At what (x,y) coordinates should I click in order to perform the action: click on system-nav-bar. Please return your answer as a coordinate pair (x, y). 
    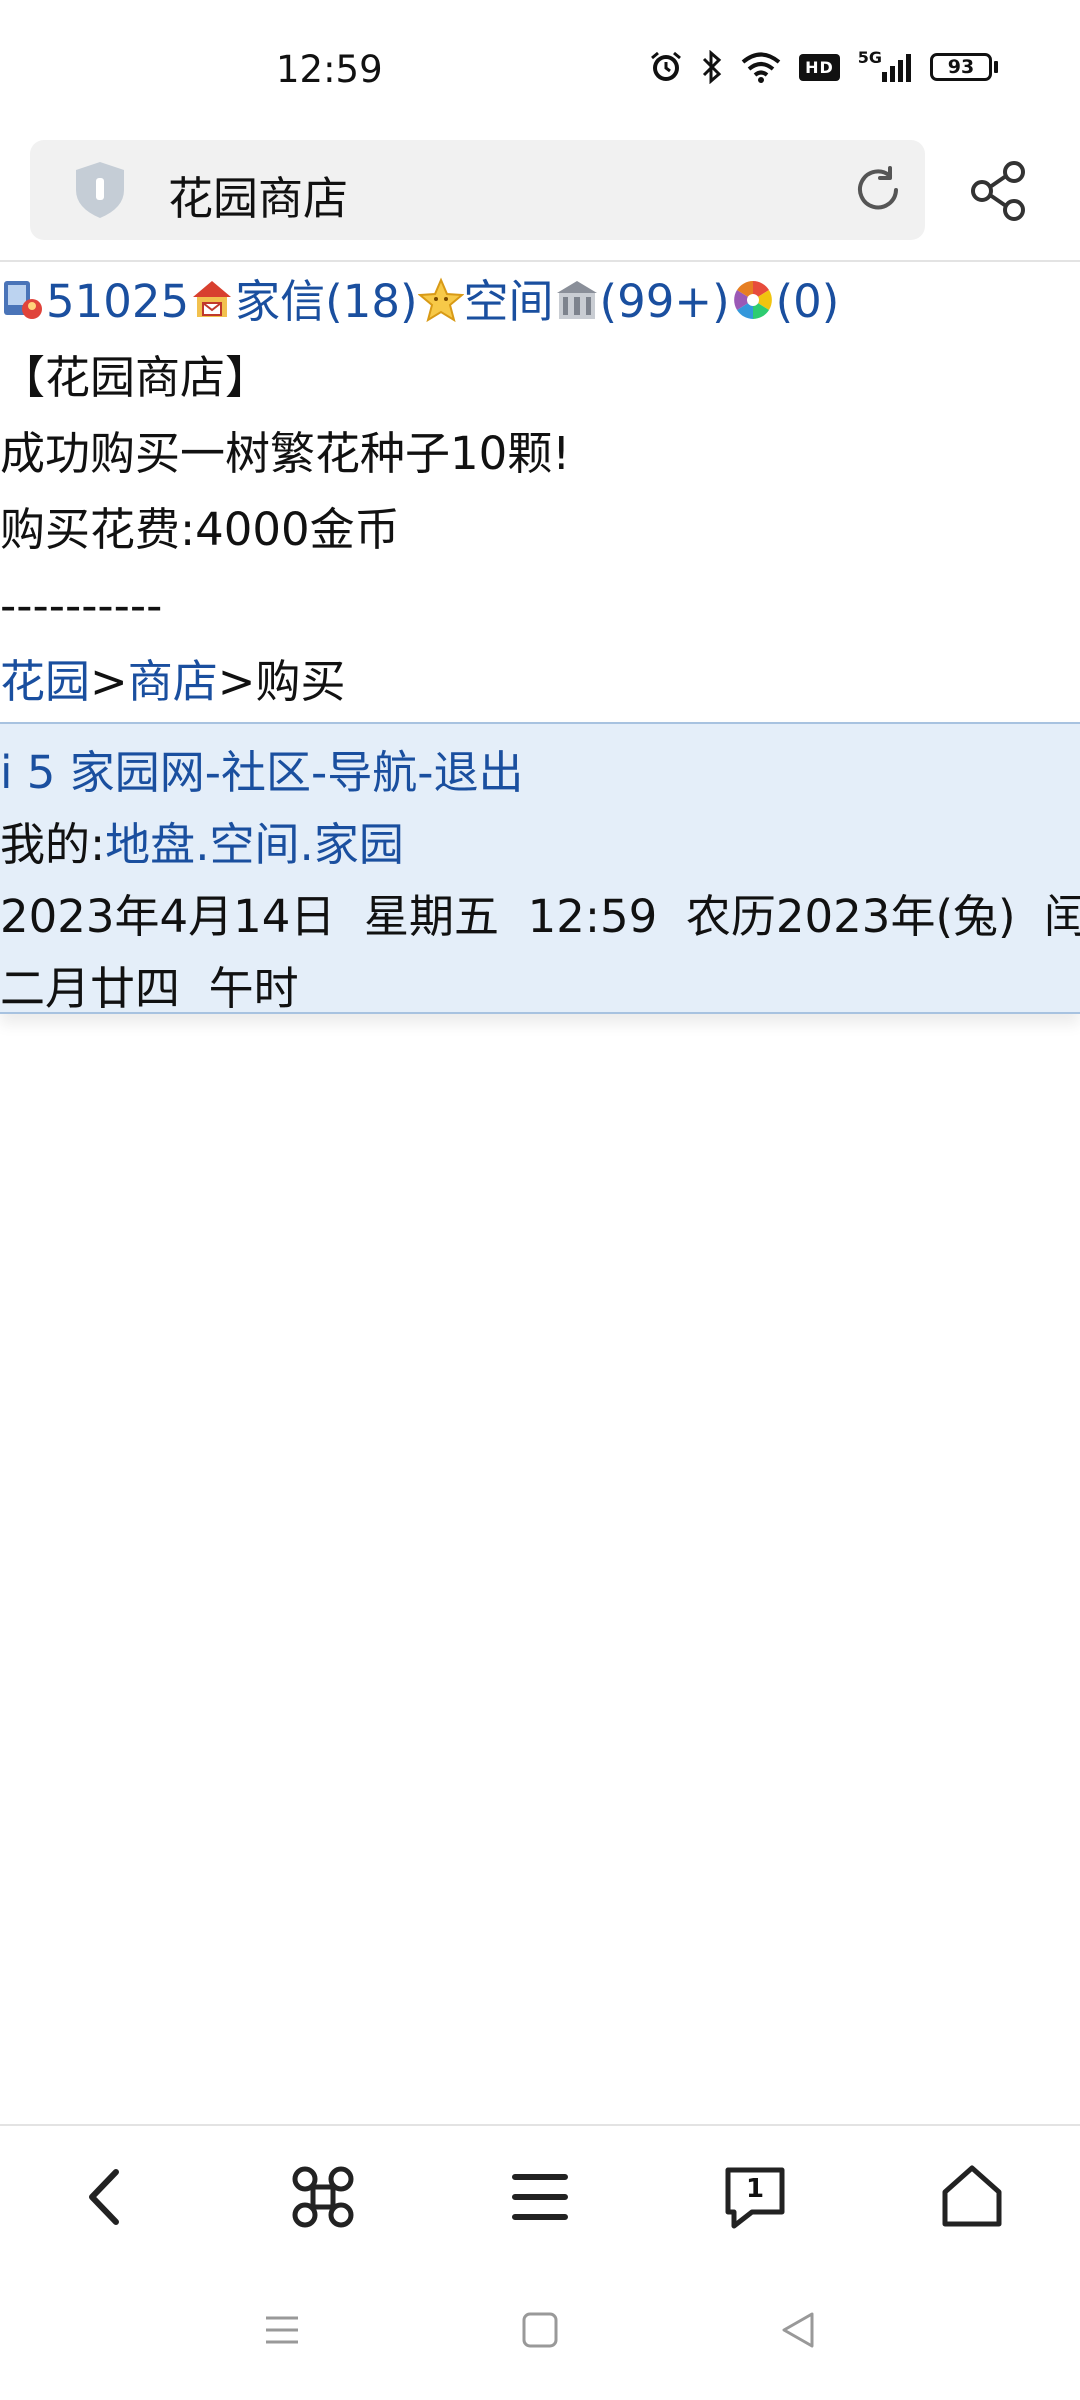
    Looking at the image, I should click on (540, 2332).